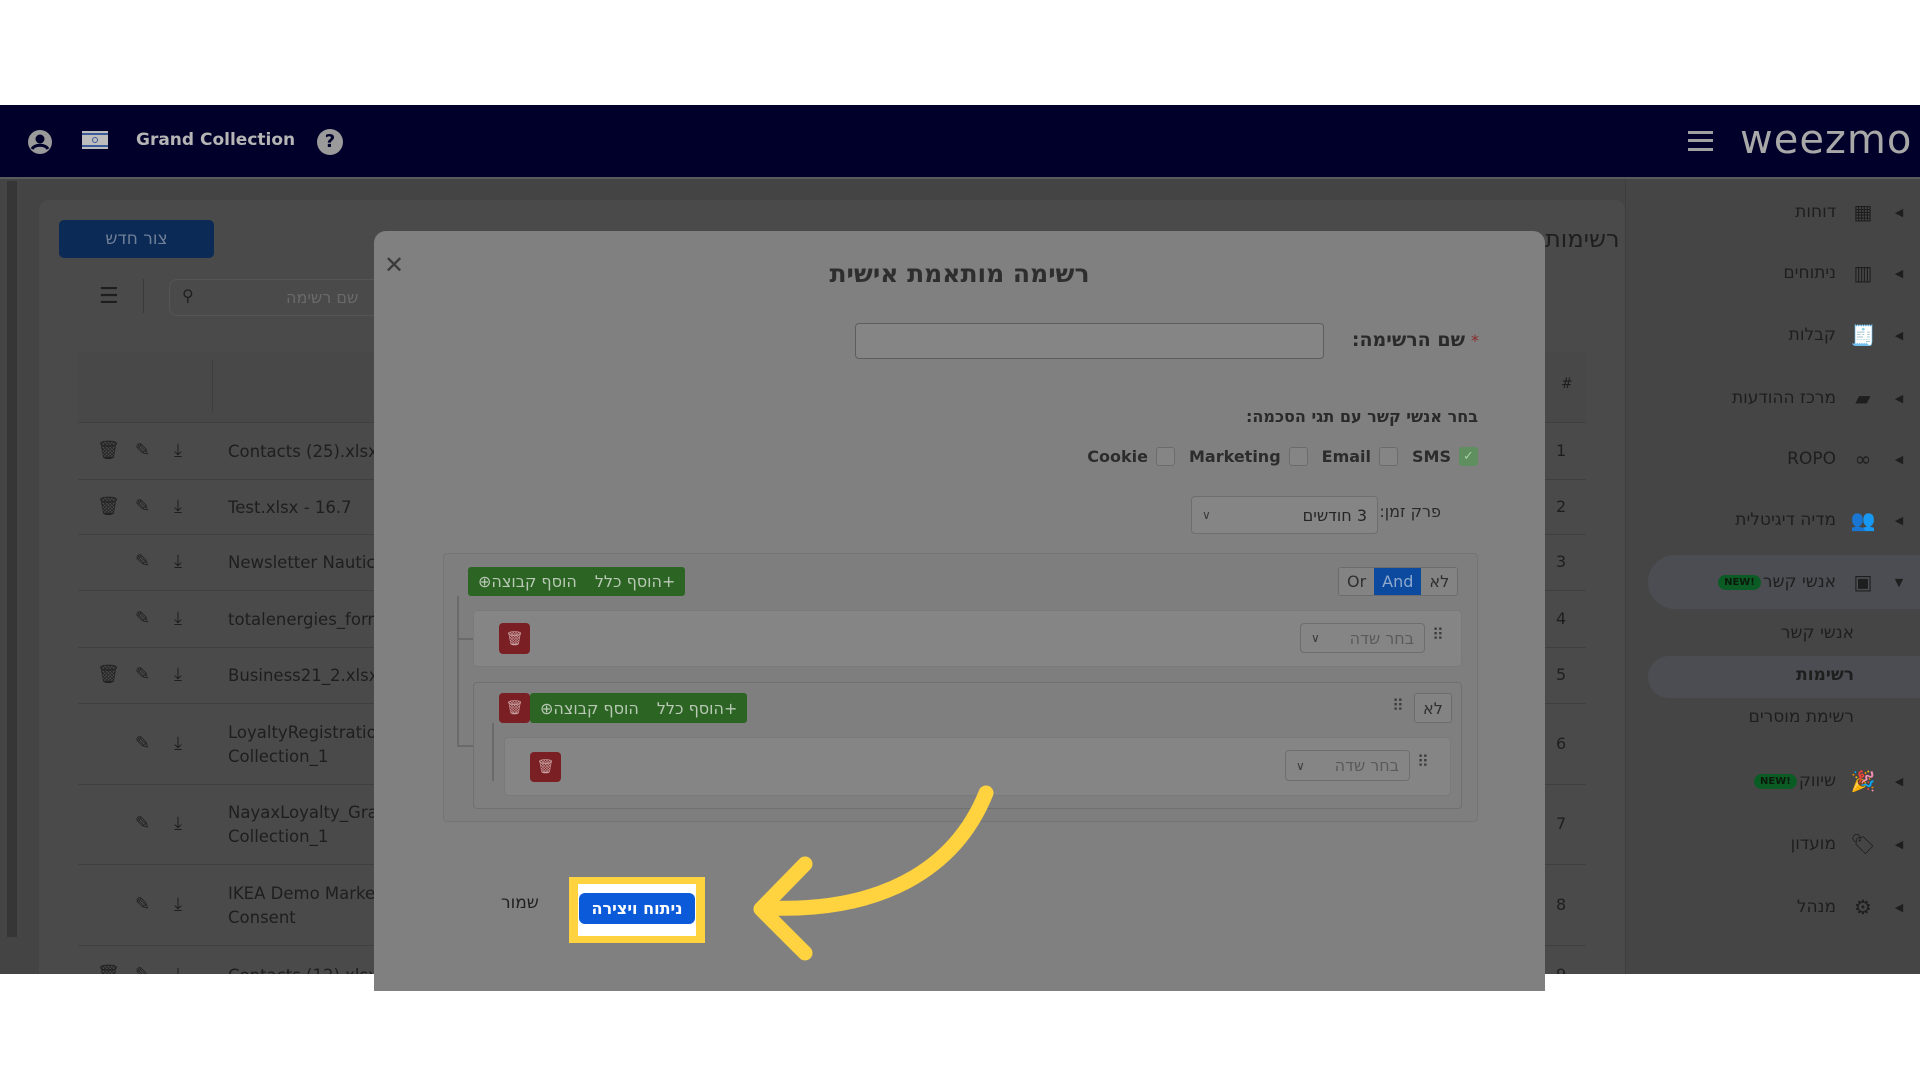 The width and height of the screenshot is (1920, 1080). What do you see at coordinates (1772, 459) in the screenshot?
I see `sidebar-item: ◀ ∞ ROPO` at bounding box center [1772, 459].